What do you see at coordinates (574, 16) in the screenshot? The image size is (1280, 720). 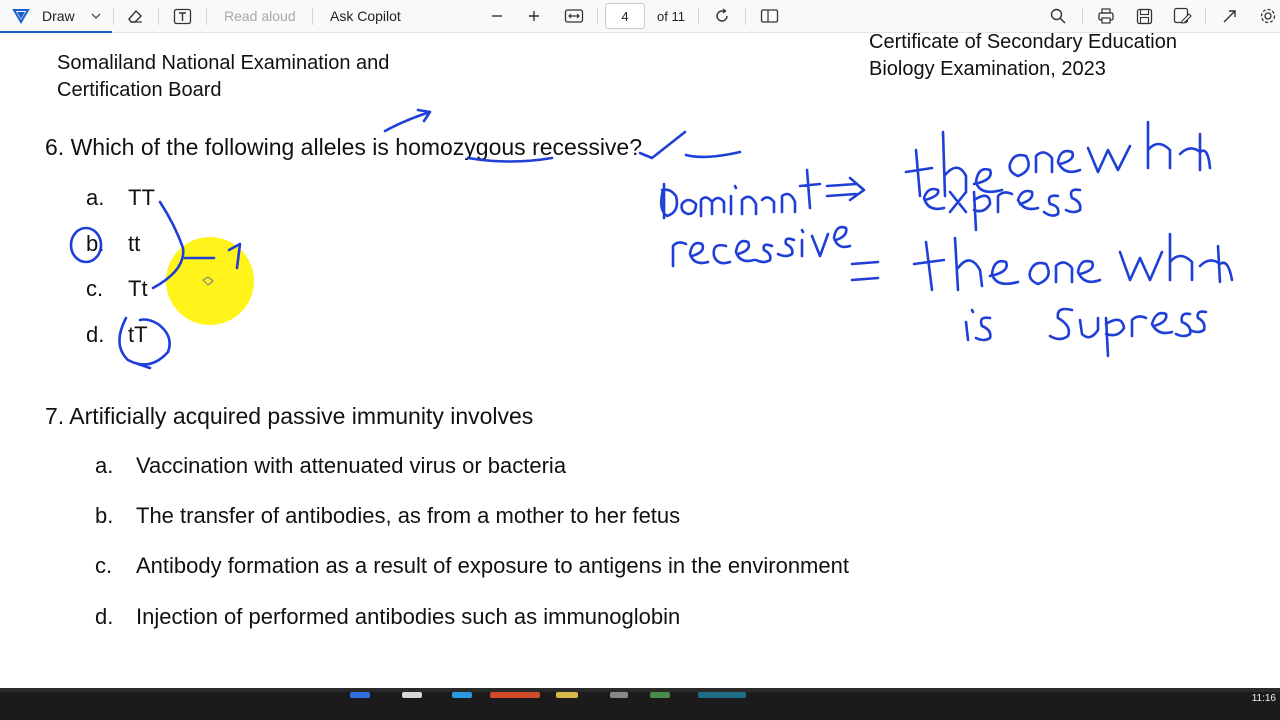 I see `fit-width-icon` at bounding box center [574, 16].